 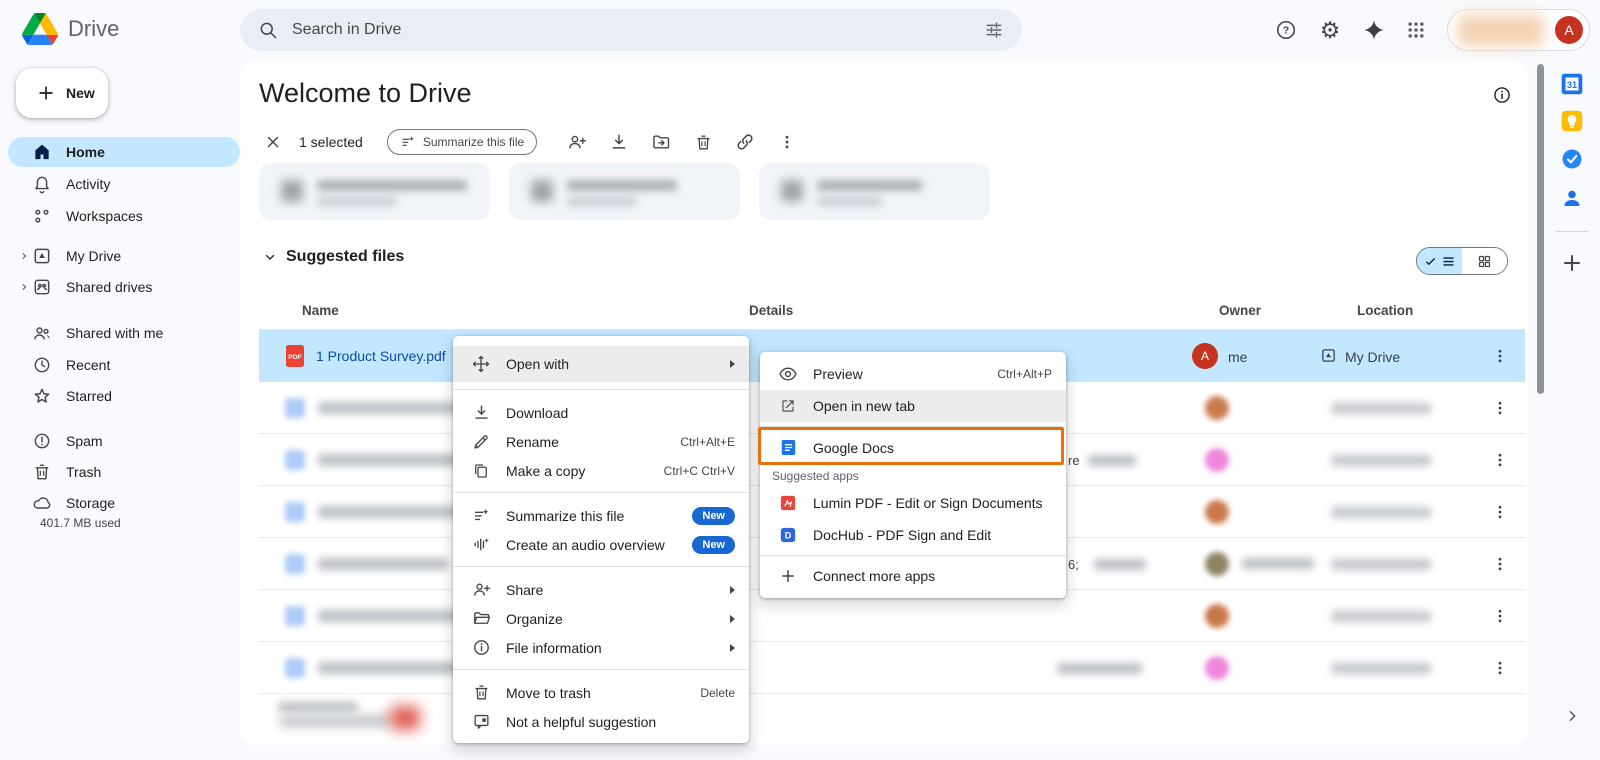 I want to click on menu-item-organize: Organize, so click(x=601, y=618).